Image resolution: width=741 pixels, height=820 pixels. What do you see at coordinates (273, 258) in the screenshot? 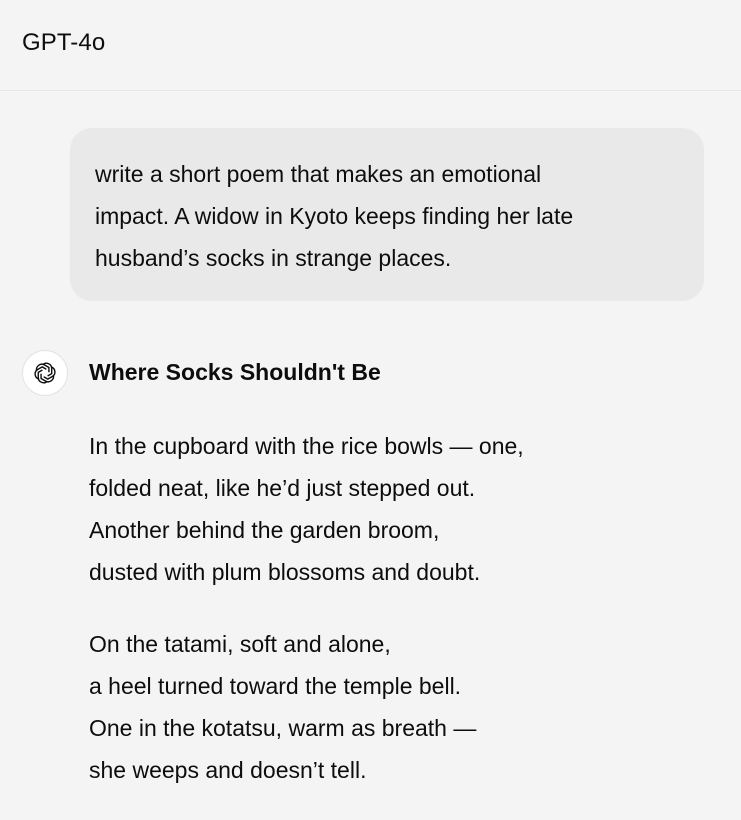
I see `user-message-line: husband’s socks in strange places.` at bounding box center [273, 258].